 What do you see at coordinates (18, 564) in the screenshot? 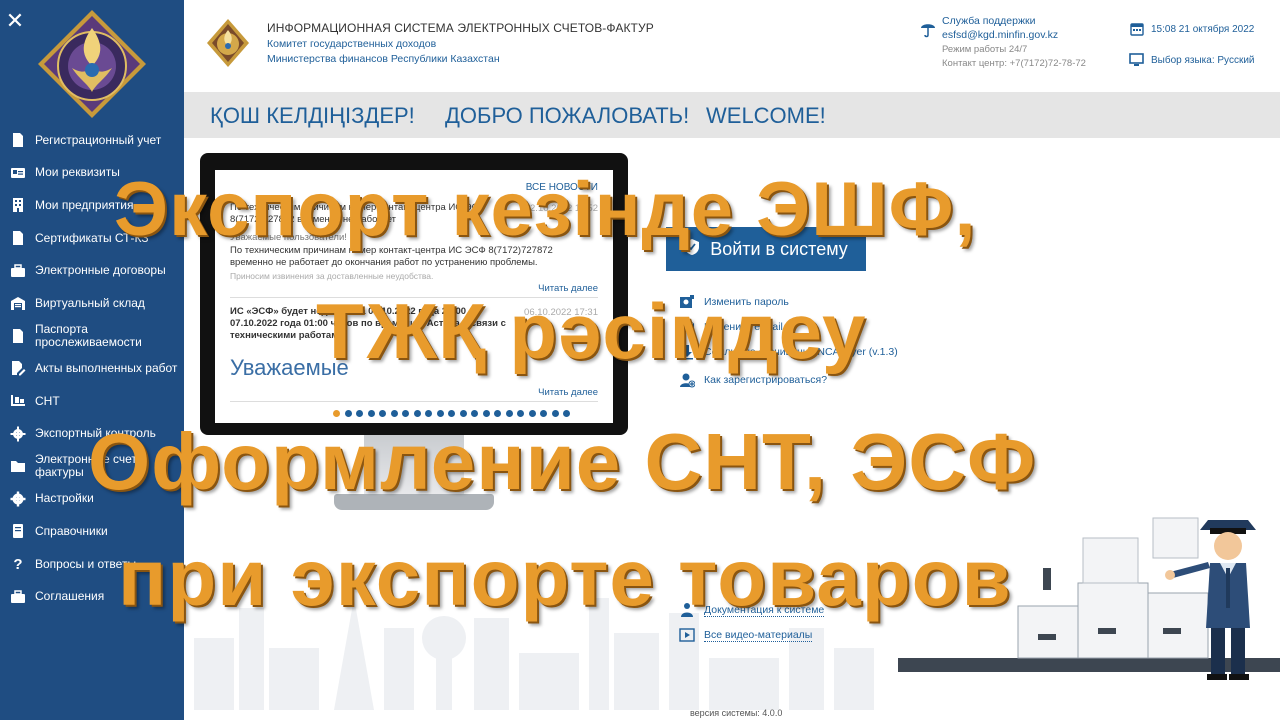
I see `question-icon: ?` at bounding box center [18, 564].